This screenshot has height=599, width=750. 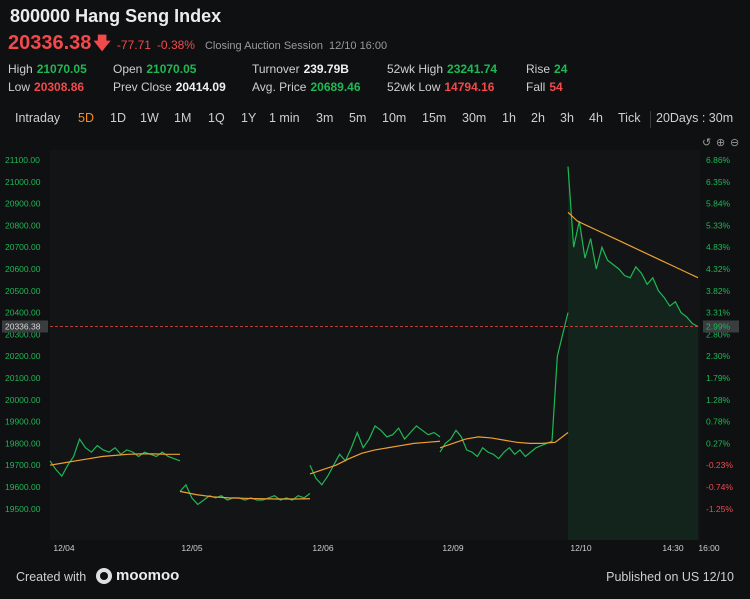 I want to click on y-pct-tick-label: 4.83%, so click(x=718, y=247).